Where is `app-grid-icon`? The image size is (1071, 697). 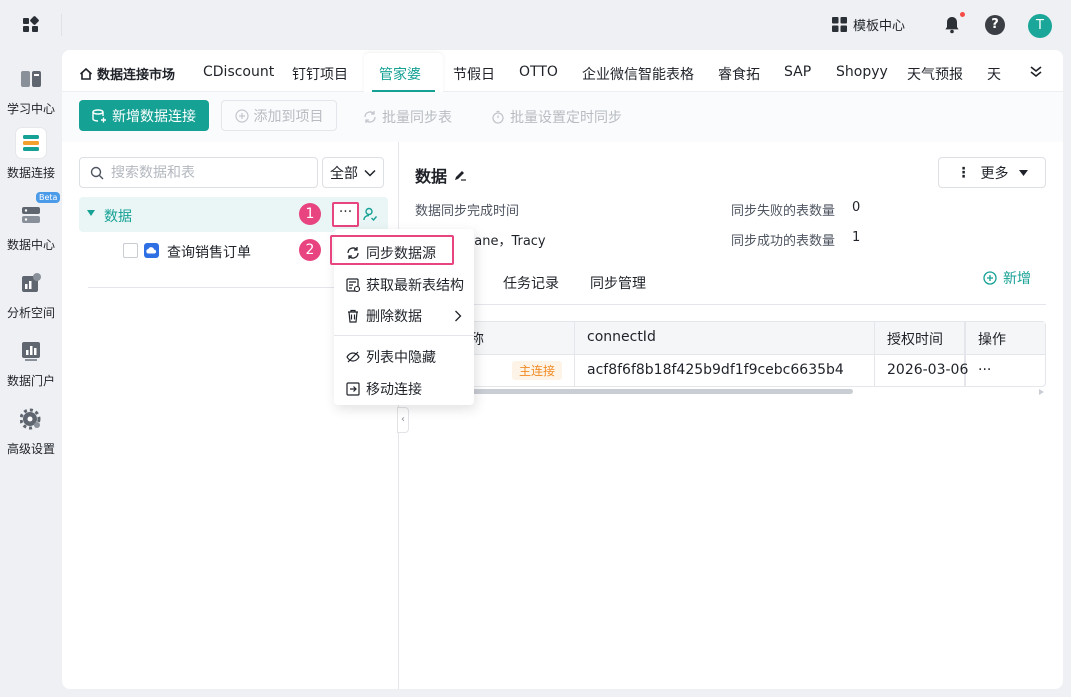
app-grid-icon is located at coordinates (31, 25).